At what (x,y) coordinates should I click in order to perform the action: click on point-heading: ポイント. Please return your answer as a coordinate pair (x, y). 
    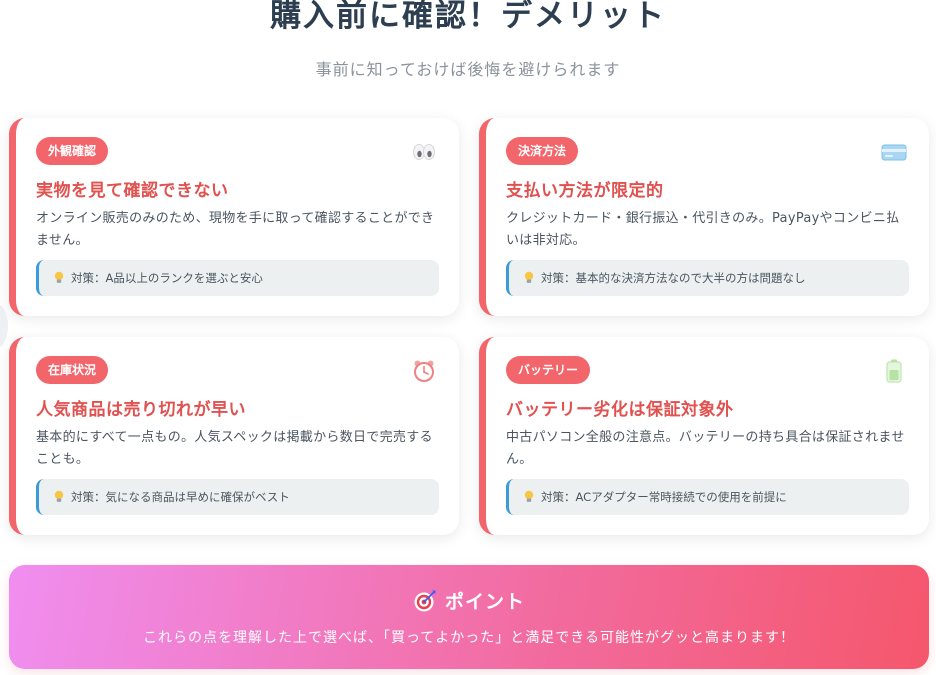
    Looking at the image, I should click on (469, 600).